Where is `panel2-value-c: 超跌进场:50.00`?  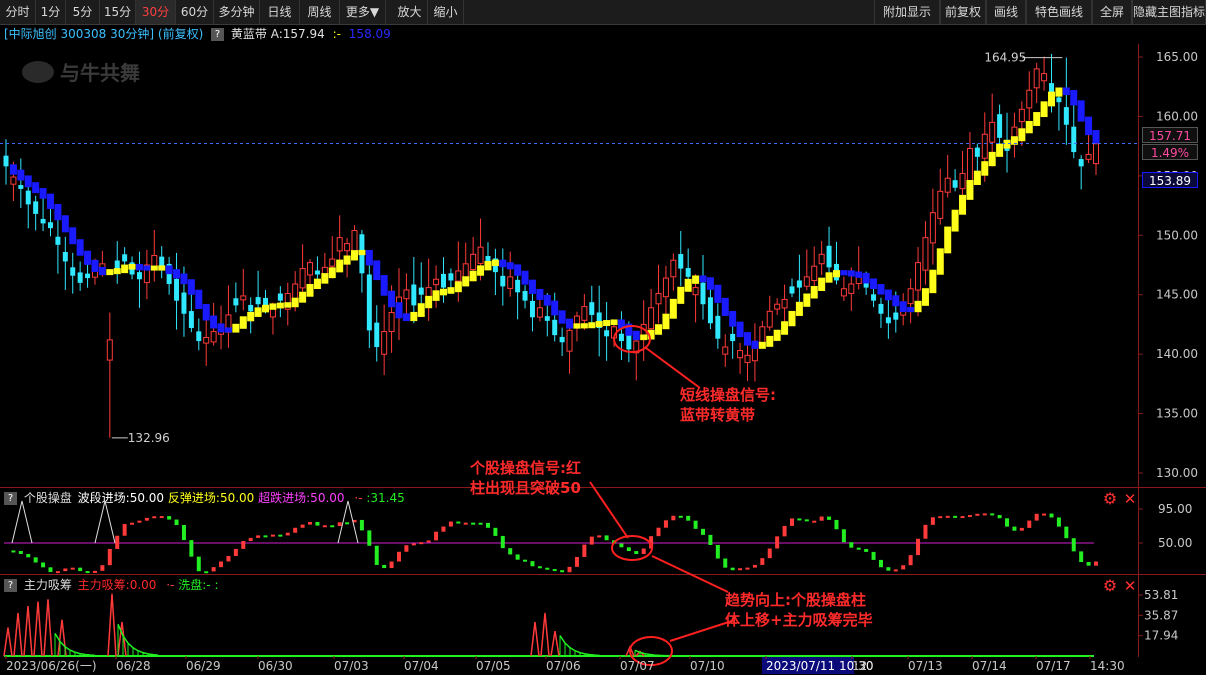
panel2-value-c: 超跌进场:50.00 is located at coordinates (301, 498).